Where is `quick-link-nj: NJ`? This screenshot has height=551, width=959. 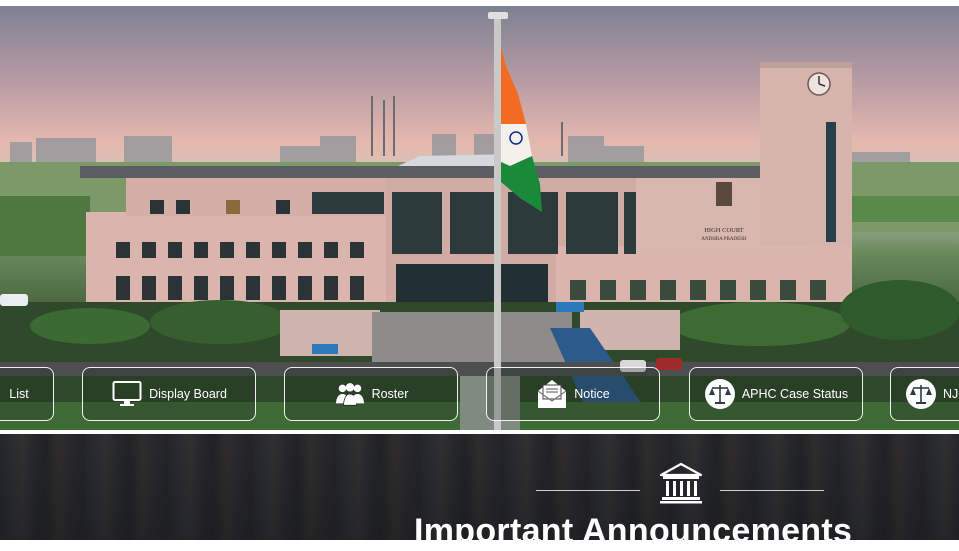 quick-link-nj: NJ is located at coordinates (924, 394).